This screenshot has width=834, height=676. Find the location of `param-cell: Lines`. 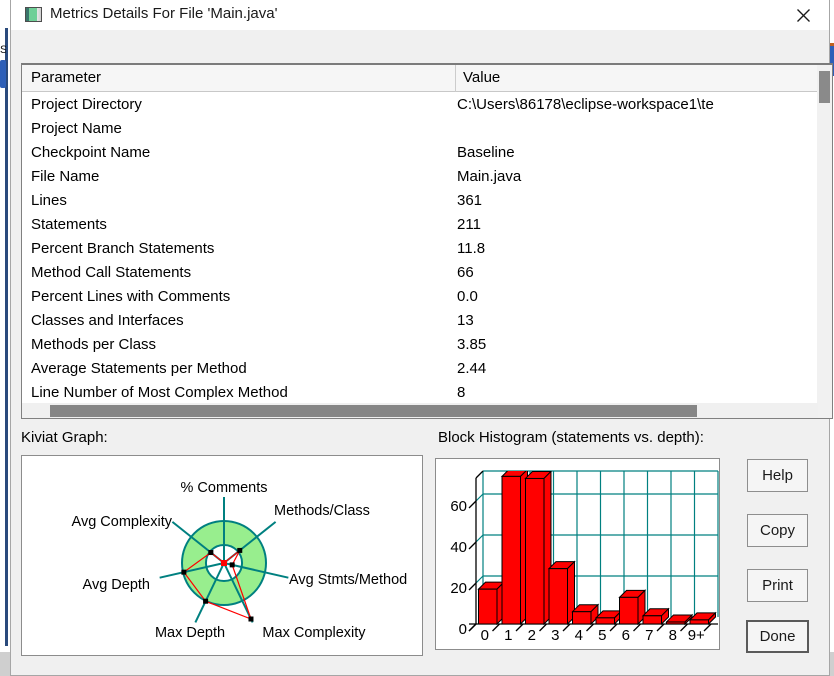

param-cell: Lines is located at coordinates (49, 200).